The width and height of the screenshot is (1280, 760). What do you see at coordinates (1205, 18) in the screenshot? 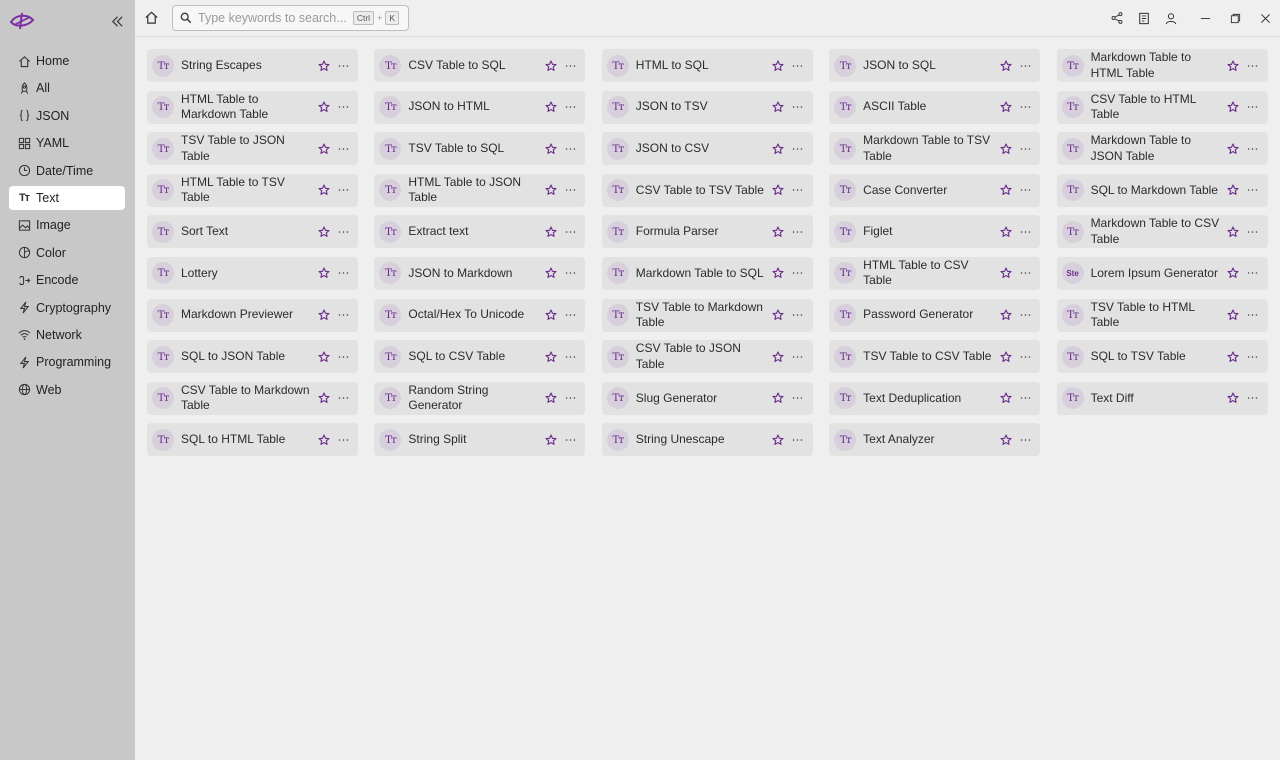
I see `minimize-button` at bounding box center [1205, 18].